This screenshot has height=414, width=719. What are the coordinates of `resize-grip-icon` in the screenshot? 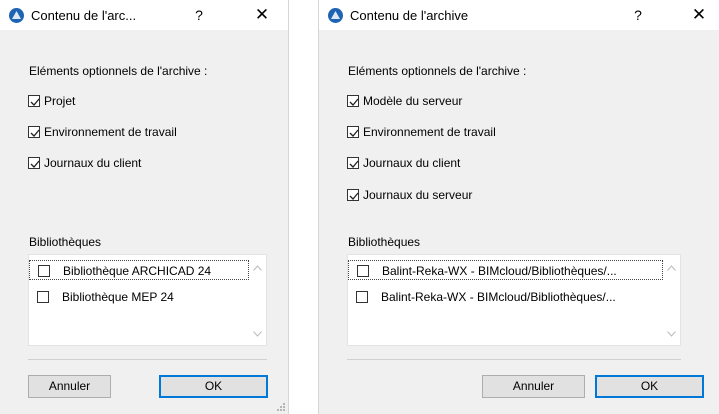 It's located at (281, 407).